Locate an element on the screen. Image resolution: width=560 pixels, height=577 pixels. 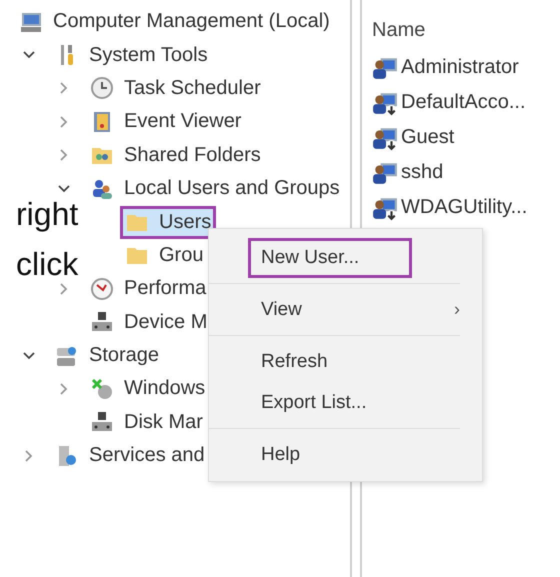
user-list-item: Guest is located at coordinates (466, 137).